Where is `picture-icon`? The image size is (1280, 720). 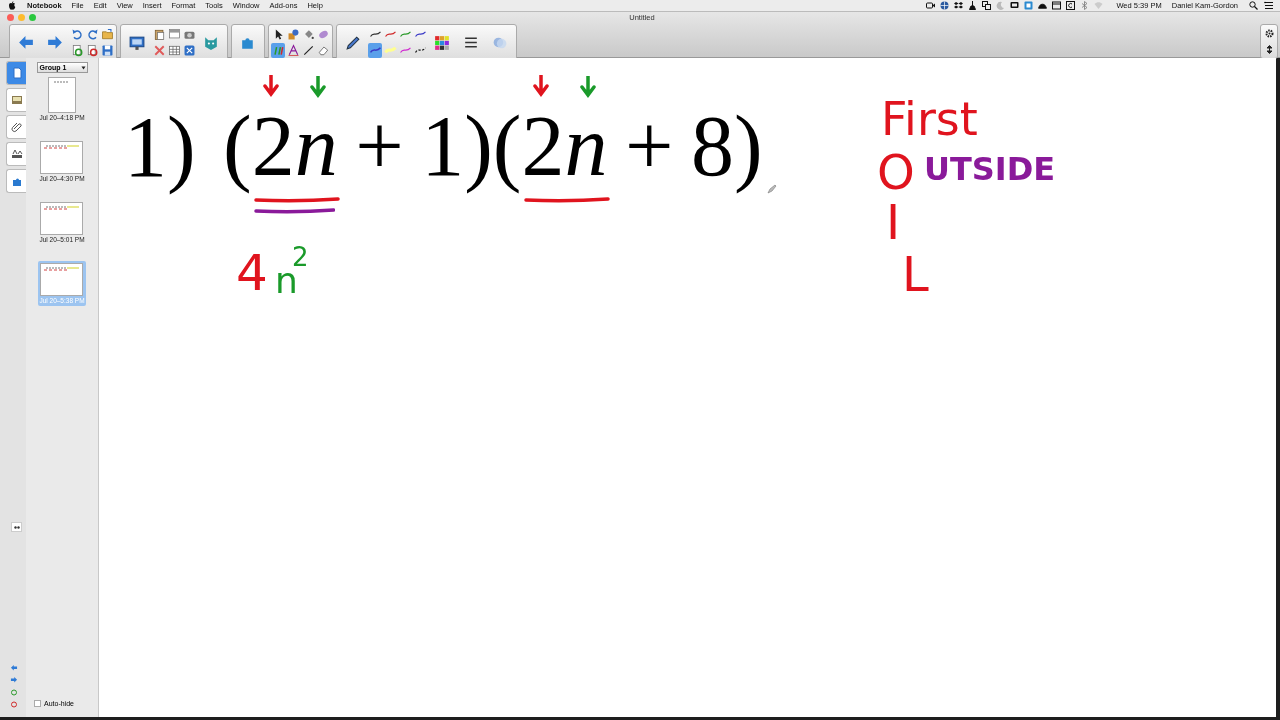
picture-icon is located at coordinates (16, 100).